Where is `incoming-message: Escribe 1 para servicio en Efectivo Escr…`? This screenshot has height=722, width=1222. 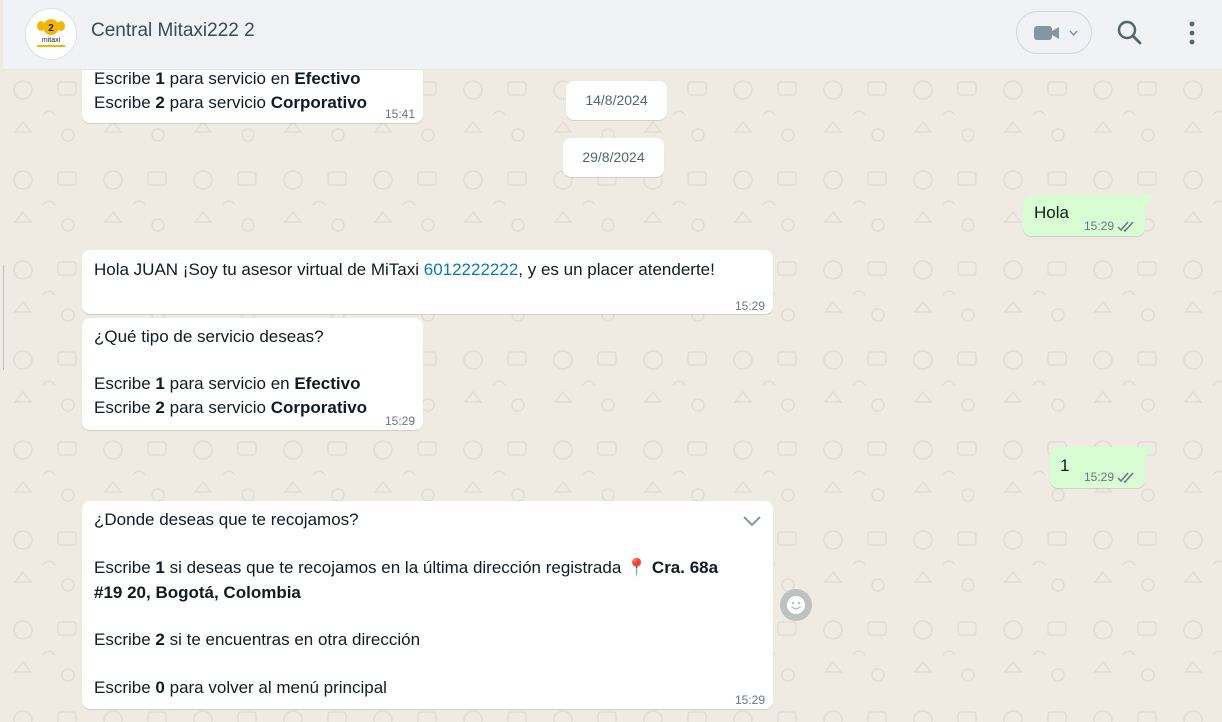
incoming-message: Escribe 1 para servicio en Efectivo Escr… is located at coordinates (252, 96).